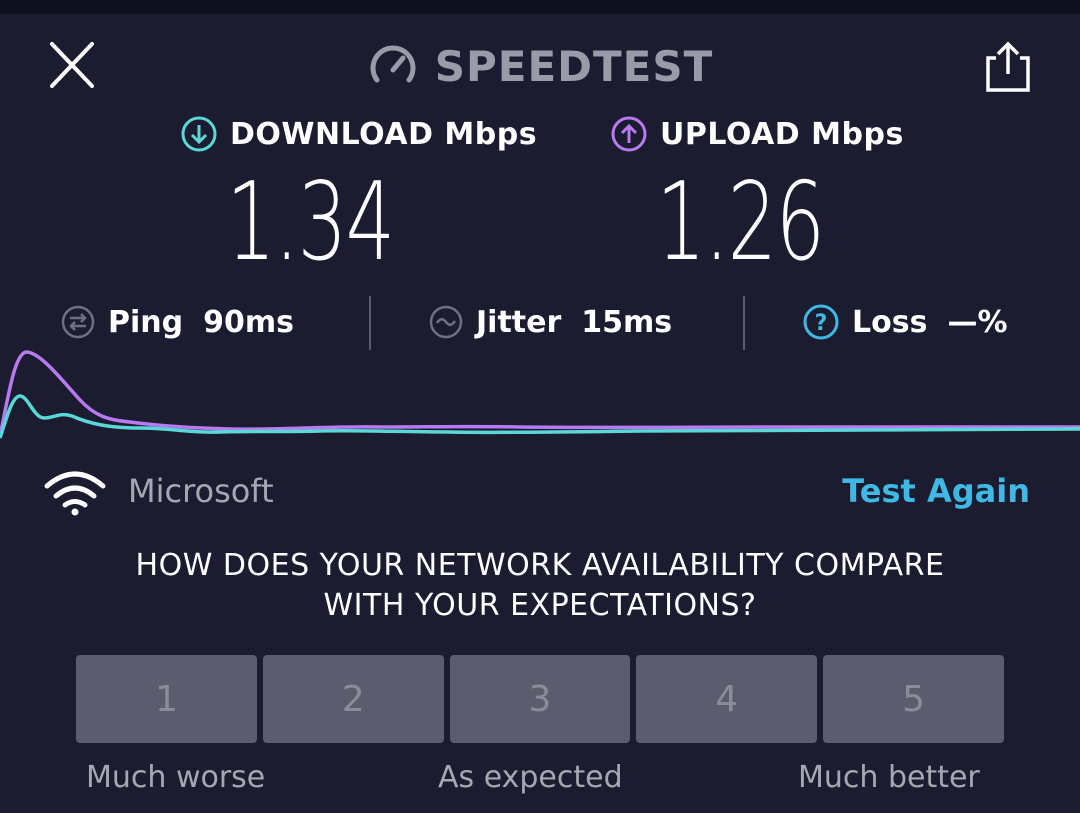  What do you see at coordinates (201, 491) in the screenshot?
I see `network-name: Microsoft` at bounding box center [201, 491].